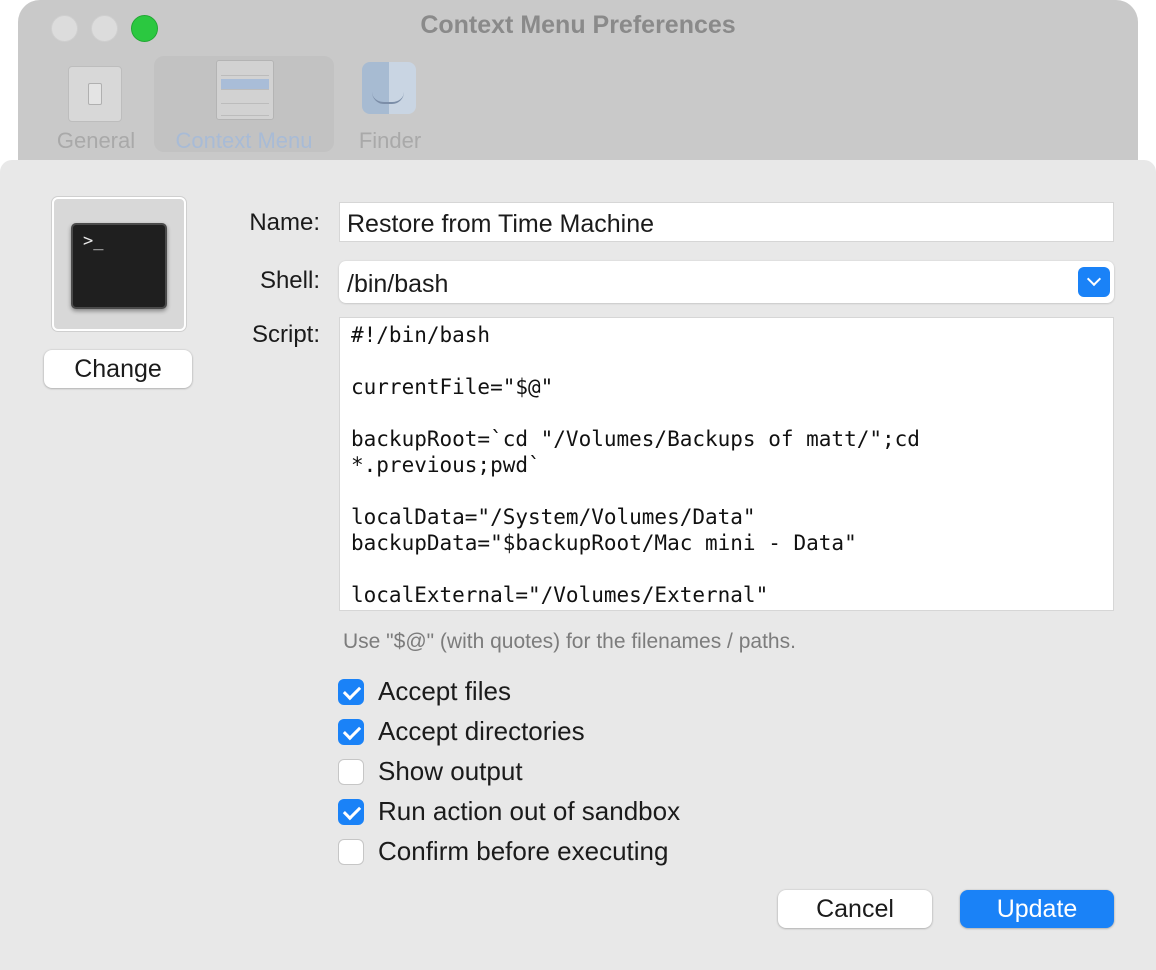 The image size is (1156, 970). I want to click on cancel-button: Cancel, so click(855, 909).